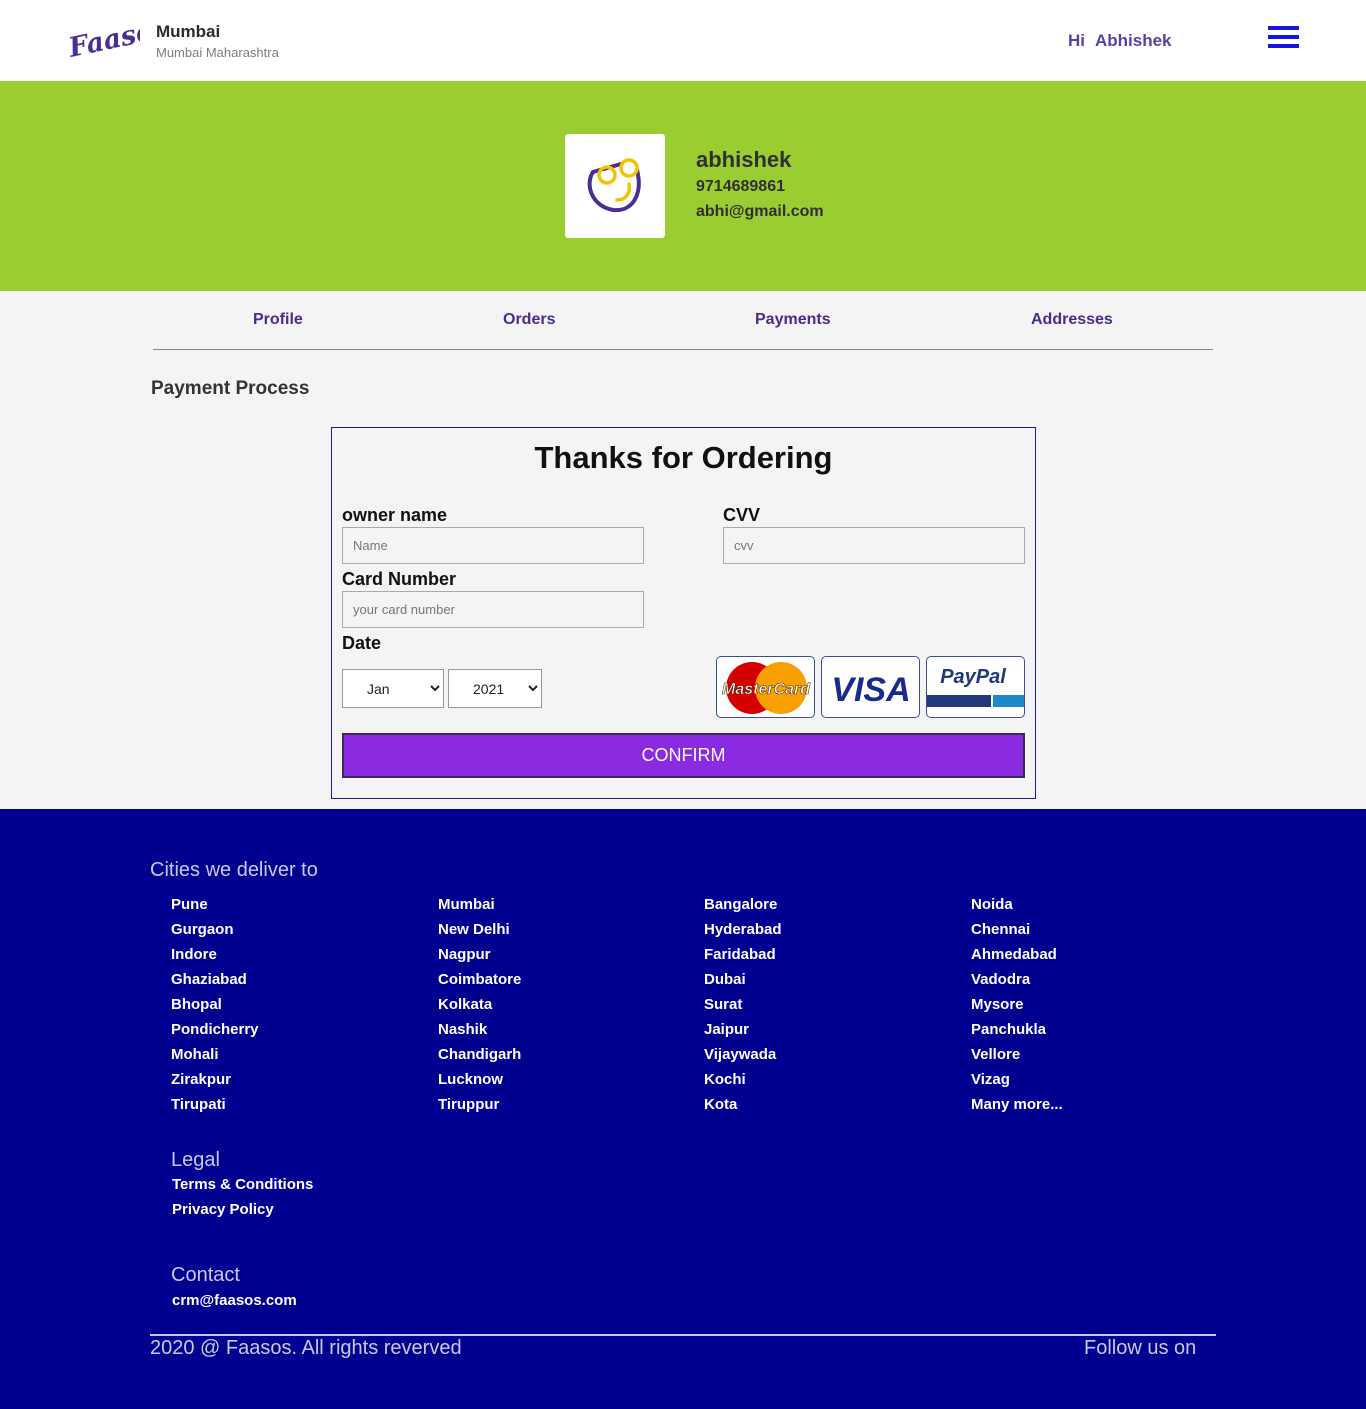  Describe the element at coordinates (1014, 954) in the screenshot. I see `city-link: Ahmedabad` at that location.